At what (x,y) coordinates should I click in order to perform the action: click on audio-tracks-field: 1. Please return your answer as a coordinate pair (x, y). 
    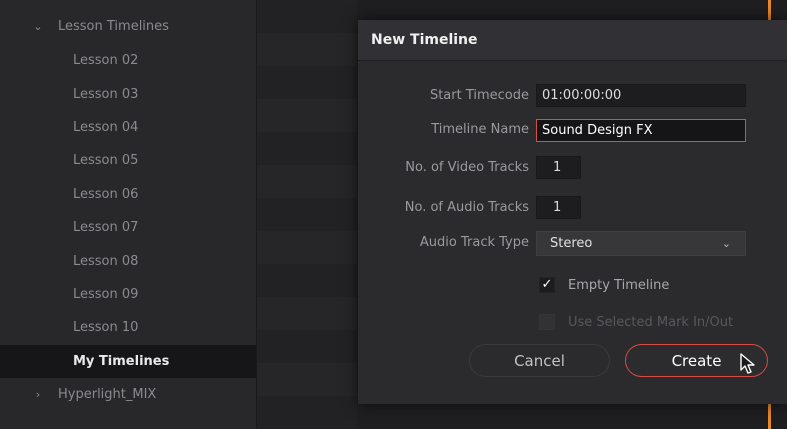
    Looking at the image, I should click on (558, 207).